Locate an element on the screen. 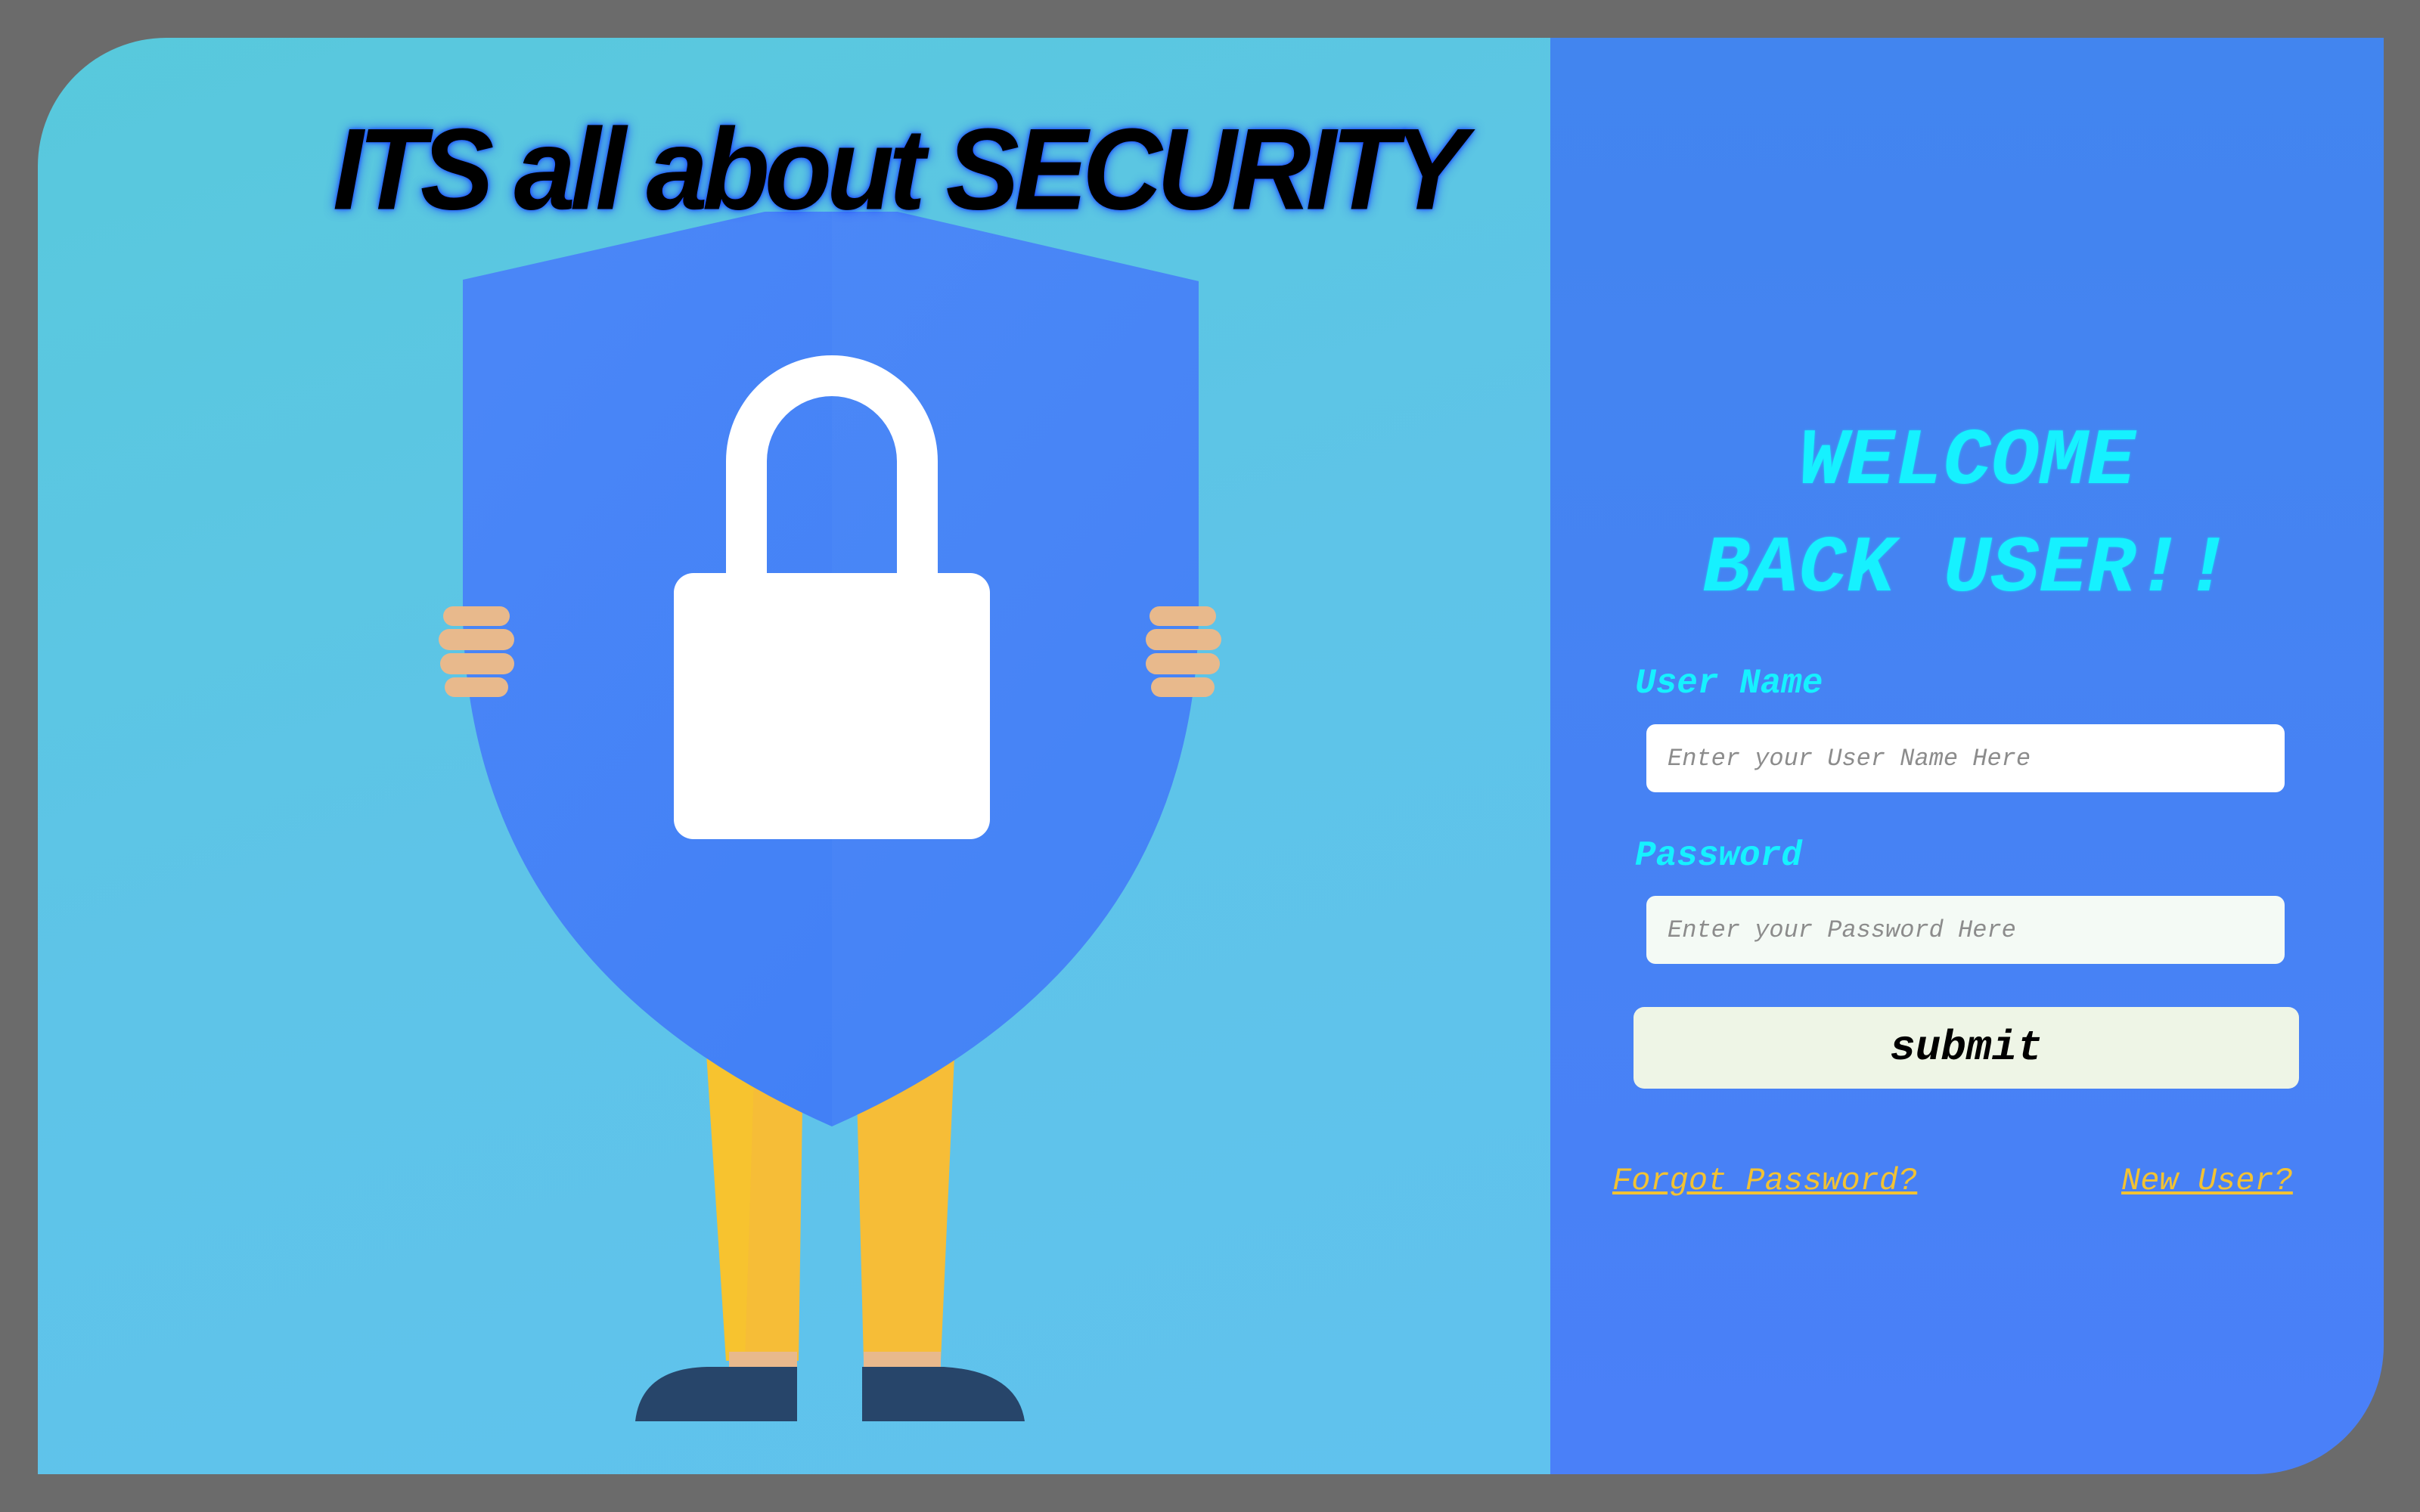  welcome-heading: WELCOME BACK USER!! is located at coordinates (1967, 515).